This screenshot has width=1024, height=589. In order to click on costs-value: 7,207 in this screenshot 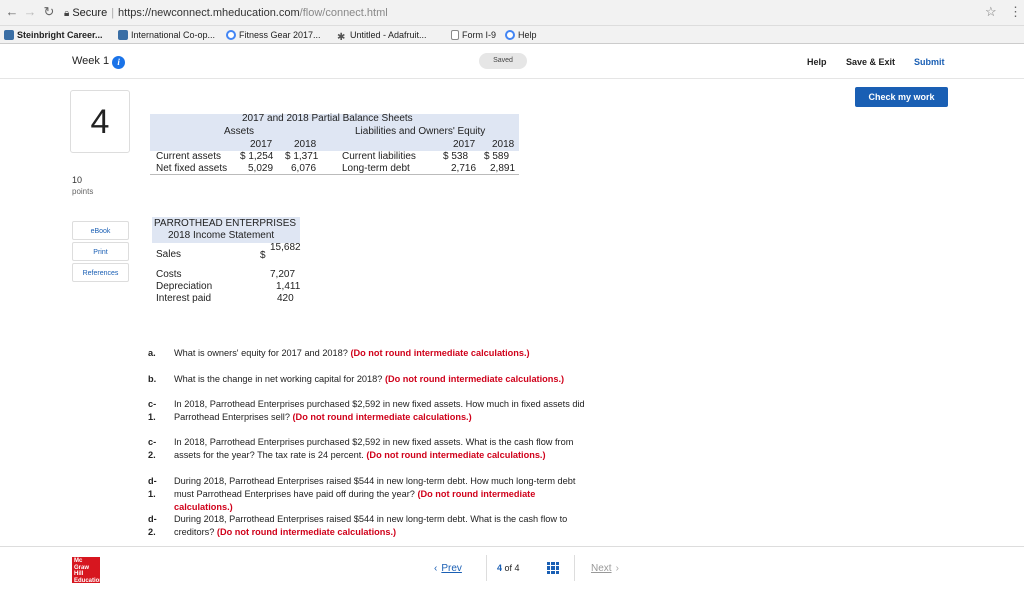, I will do `click(283, 274)`.